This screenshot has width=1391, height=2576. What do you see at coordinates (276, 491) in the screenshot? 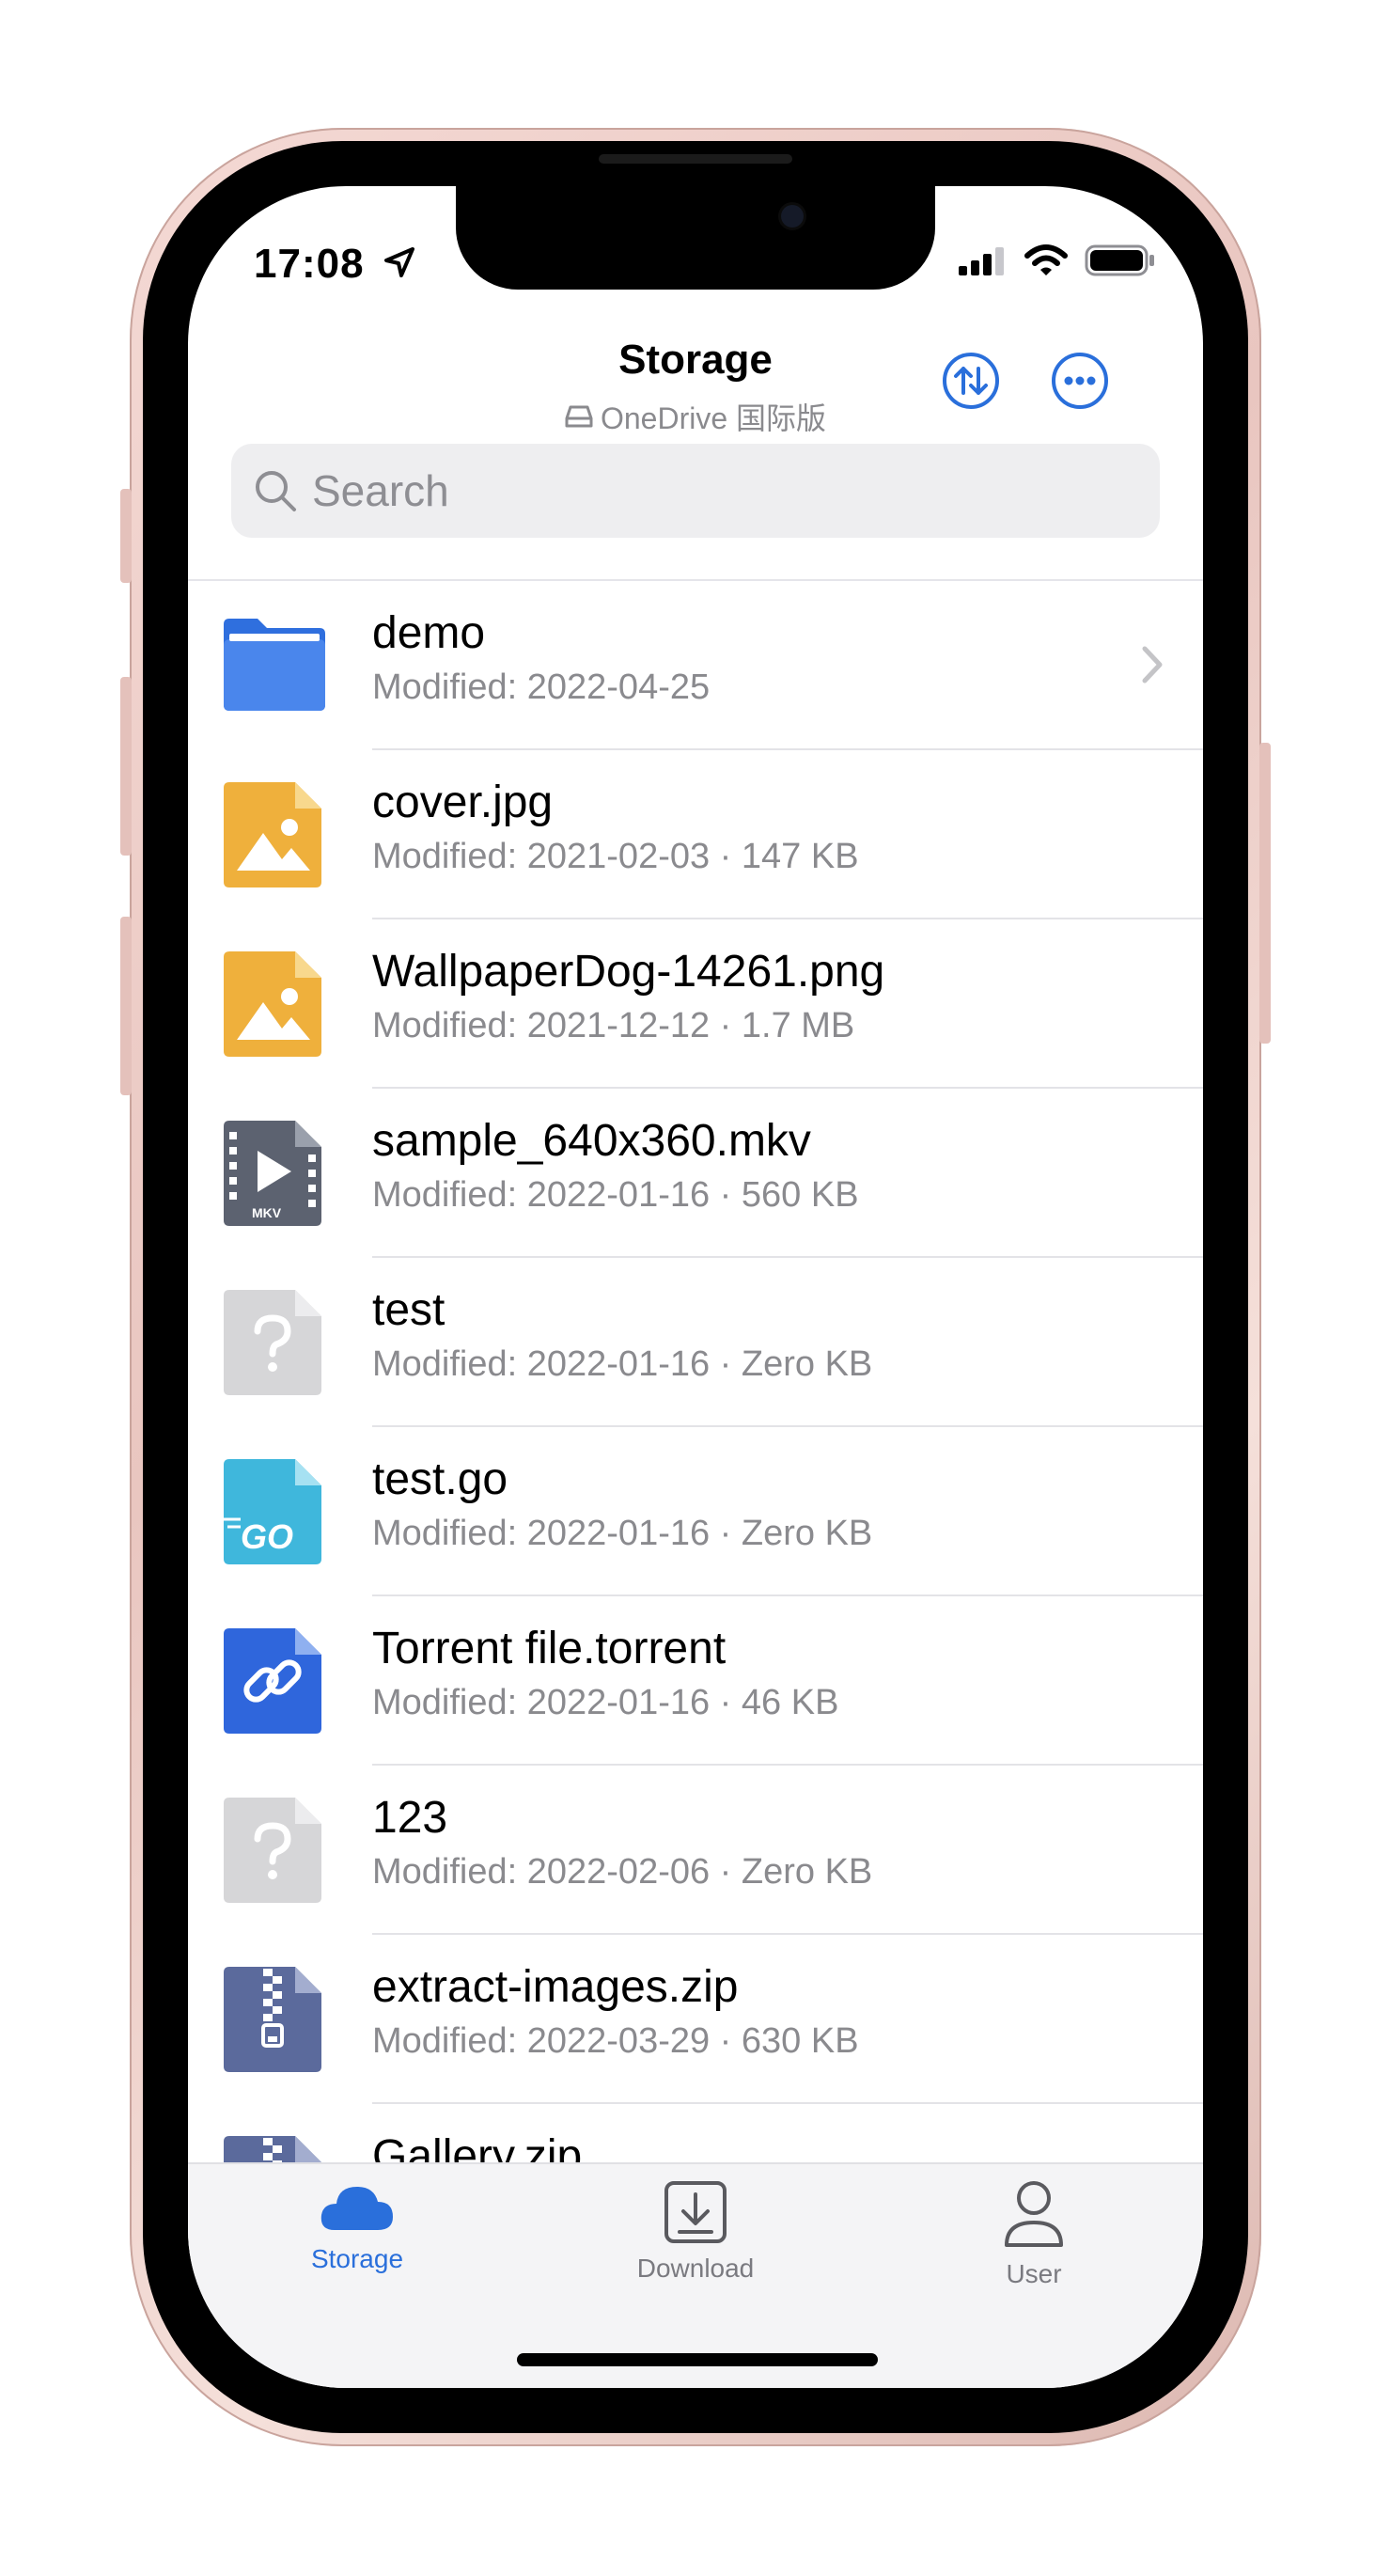
I see `search-icon` at bounding box center [276, 491].